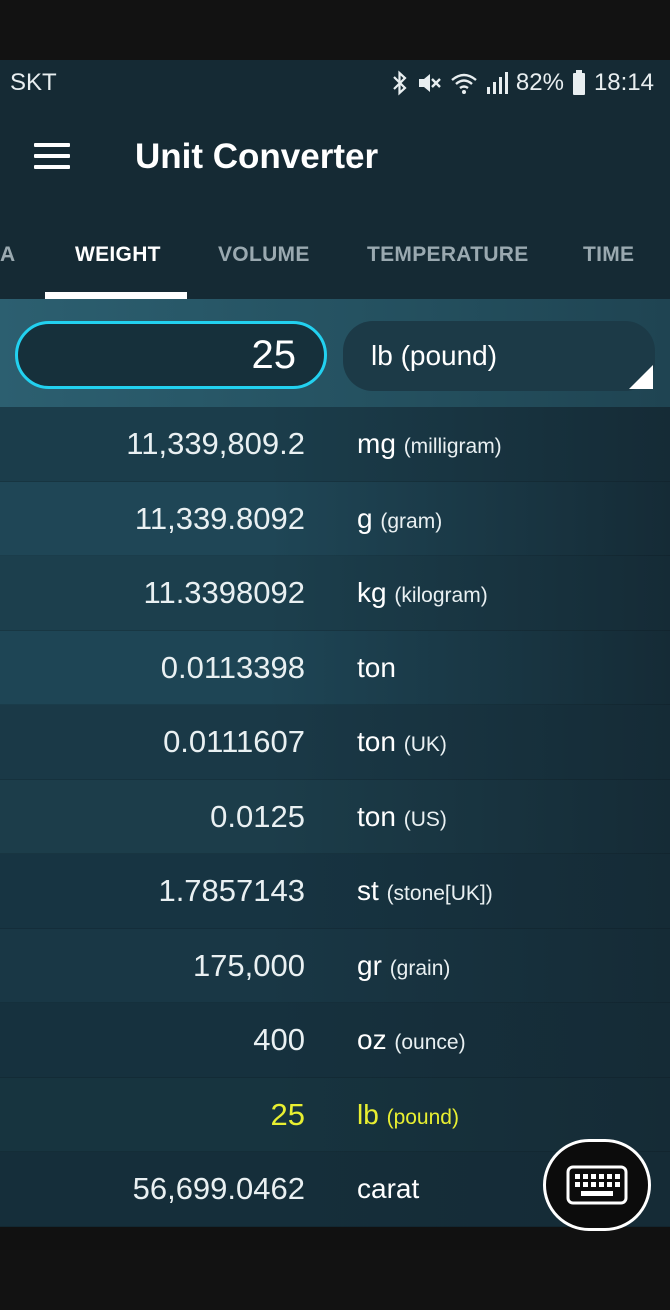 The height and width of the screenshot is (1310, 670). I want to click on status-bar: SKT 82% 18:14, so click(335, 82).